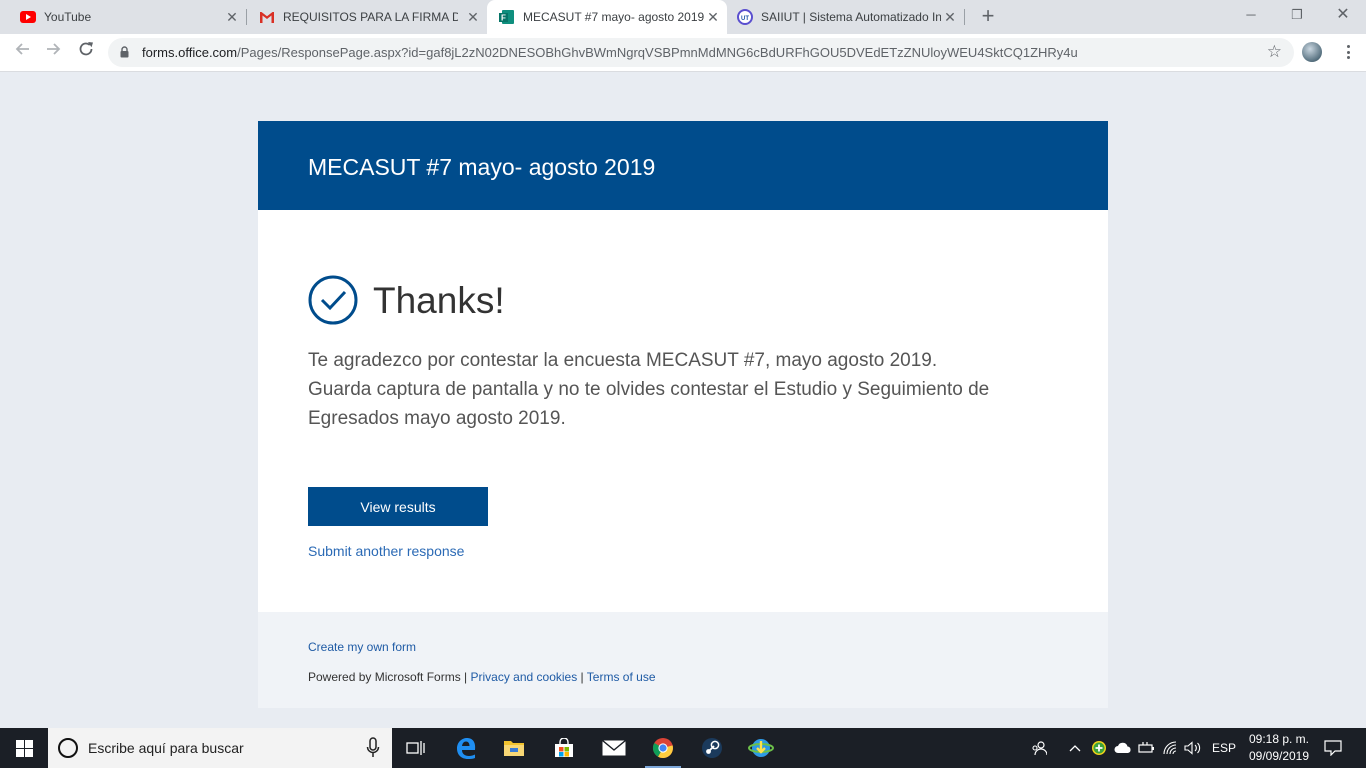 The height and width of the screenshot is (768, 1366). I want to click on tab-gmail: REQUISITOS PARA LA FIRMA DEL ✕, so click(367, 17).